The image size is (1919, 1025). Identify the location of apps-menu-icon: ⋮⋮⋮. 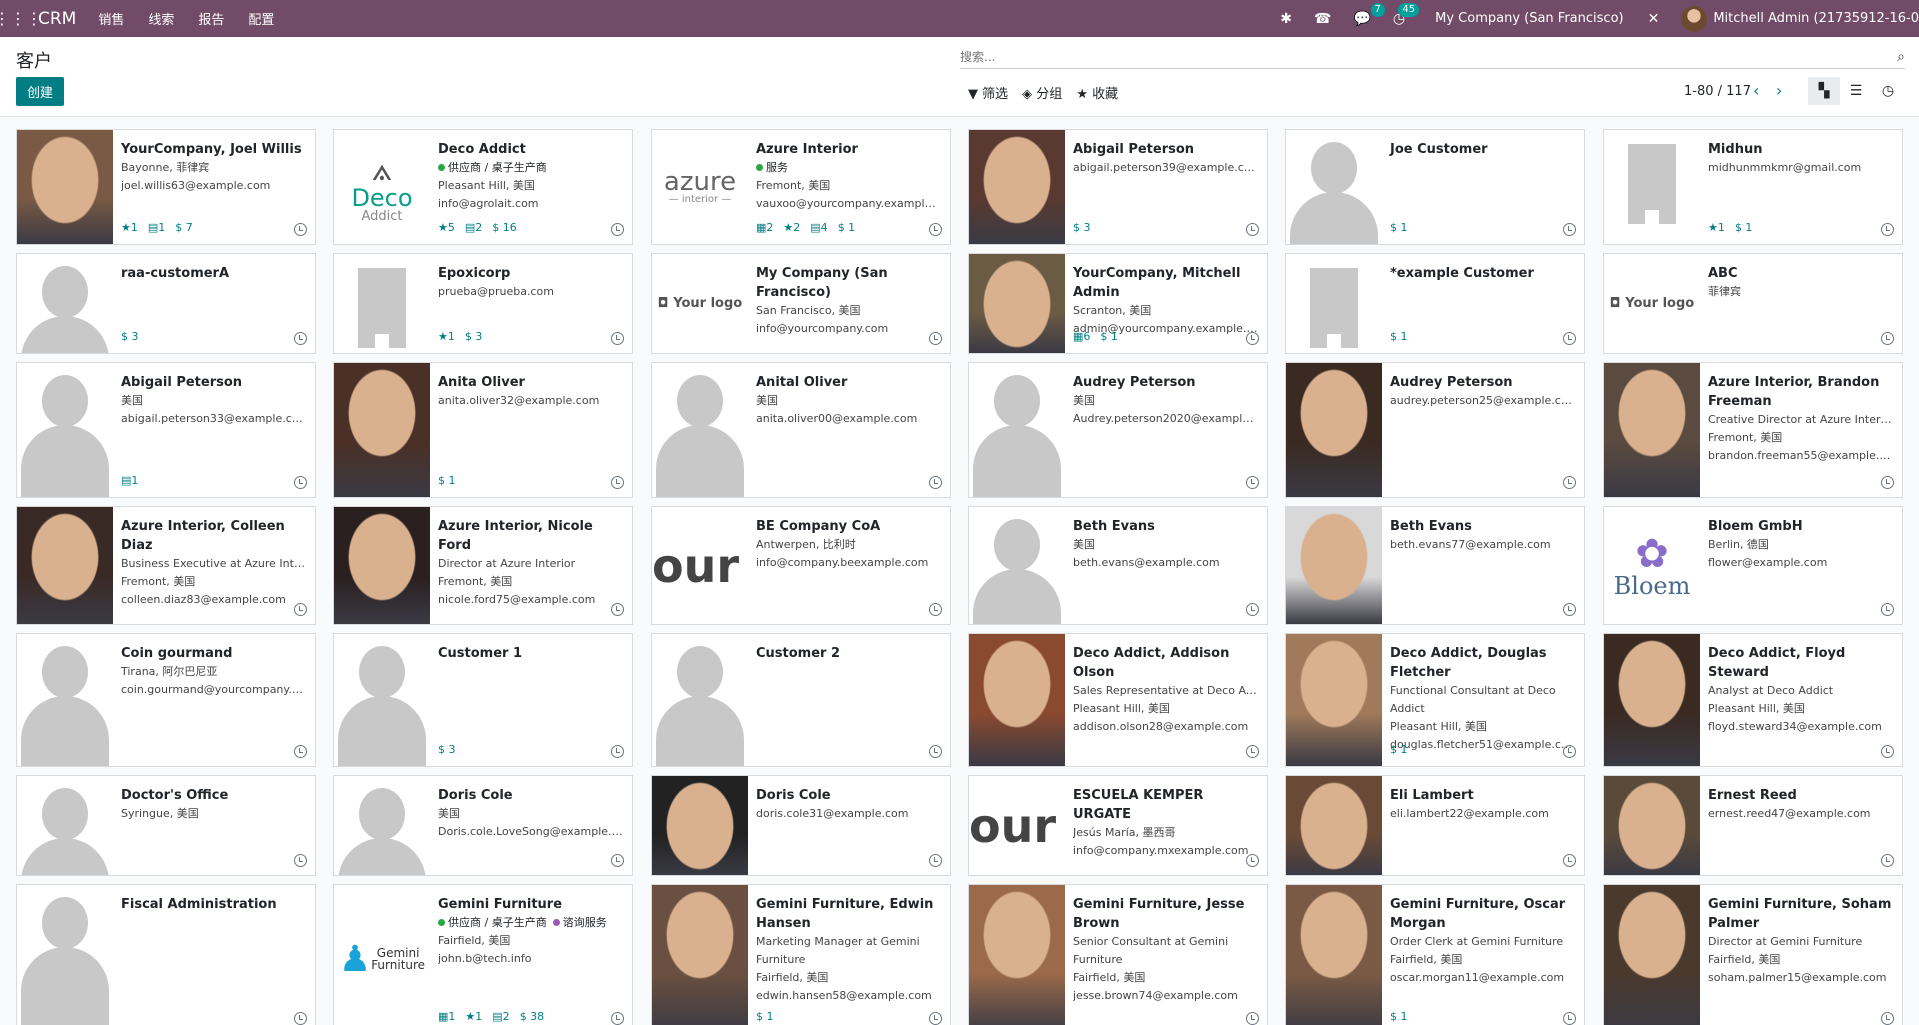
(21, 18).